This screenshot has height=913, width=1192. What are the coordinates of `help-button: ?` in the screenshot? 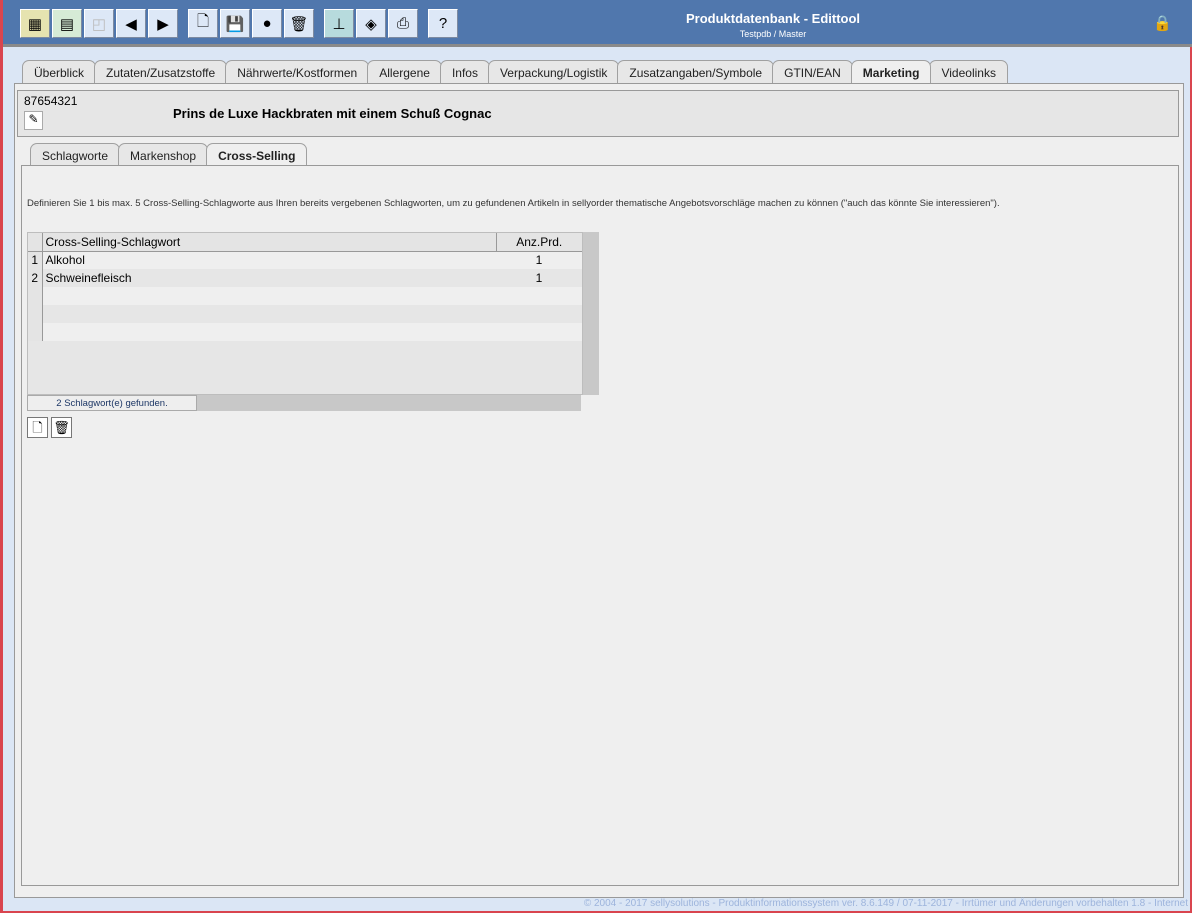 It's located at (443, 23).